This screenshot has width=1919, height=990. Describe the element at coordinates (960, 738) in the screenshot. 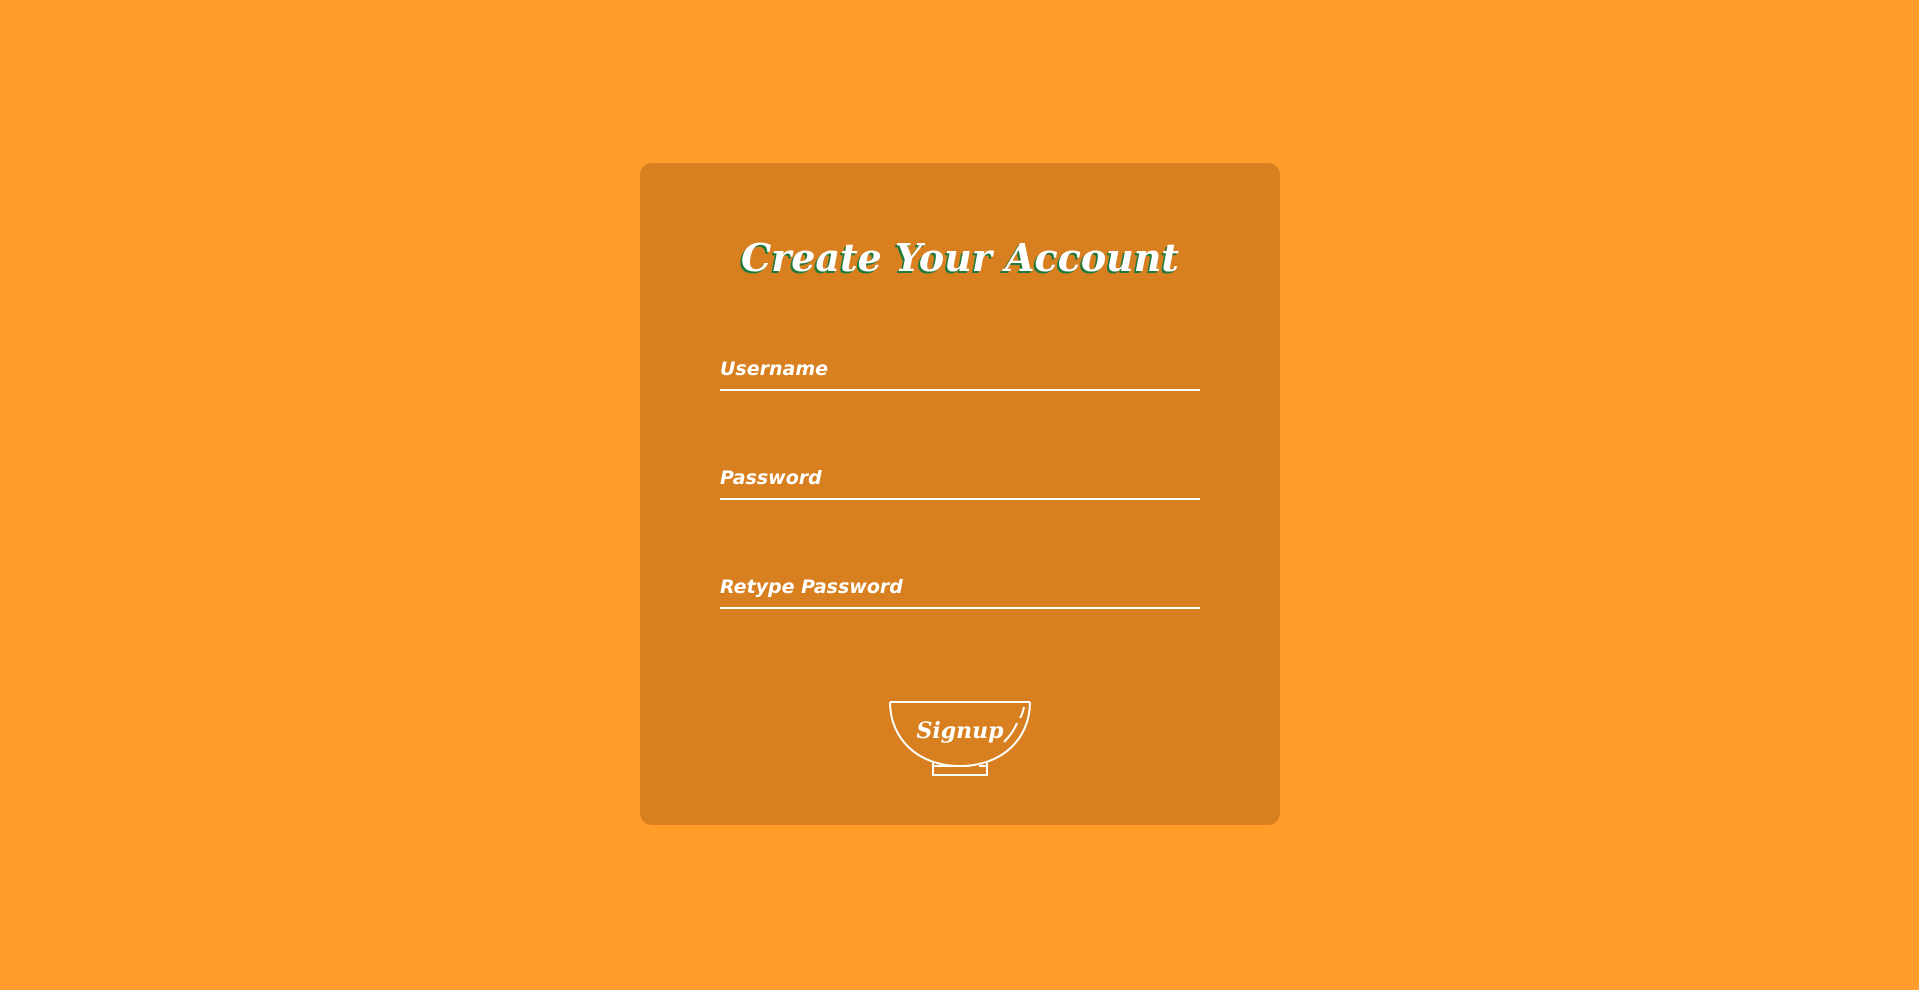

I see `bowl-icon` at that location.